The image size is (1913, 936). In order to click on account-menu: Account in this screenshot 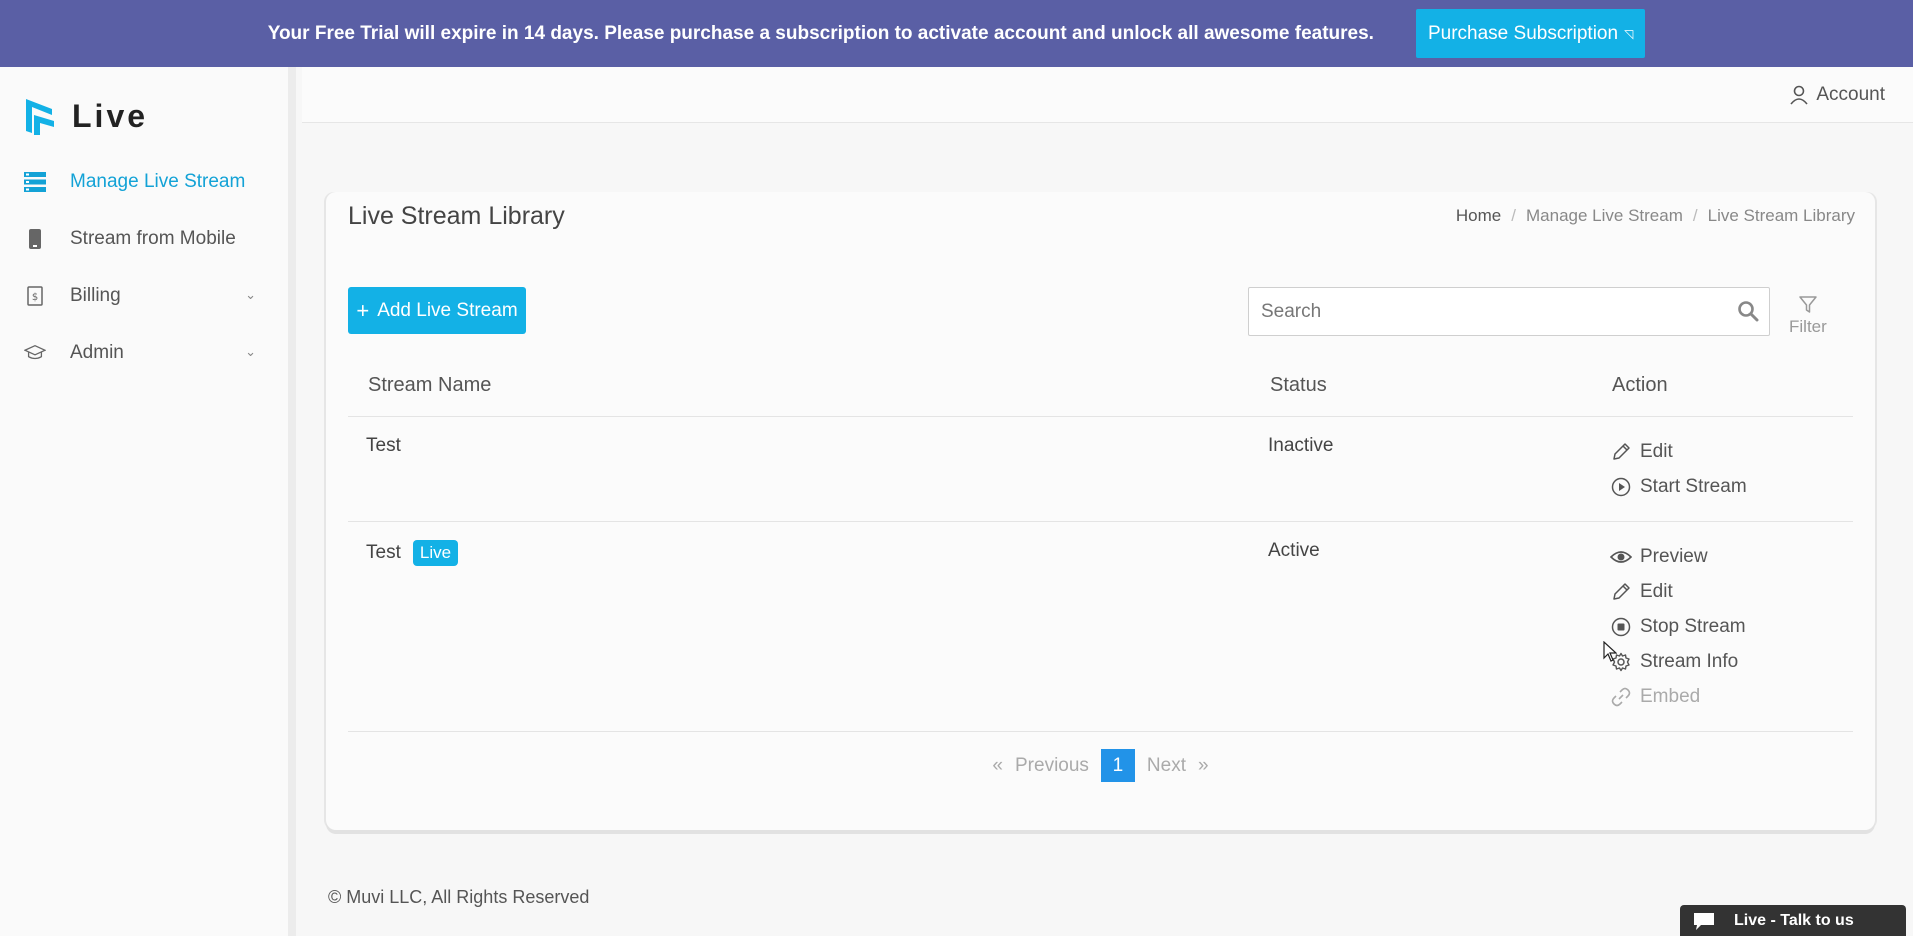, I will do `click(1837, 95)`.